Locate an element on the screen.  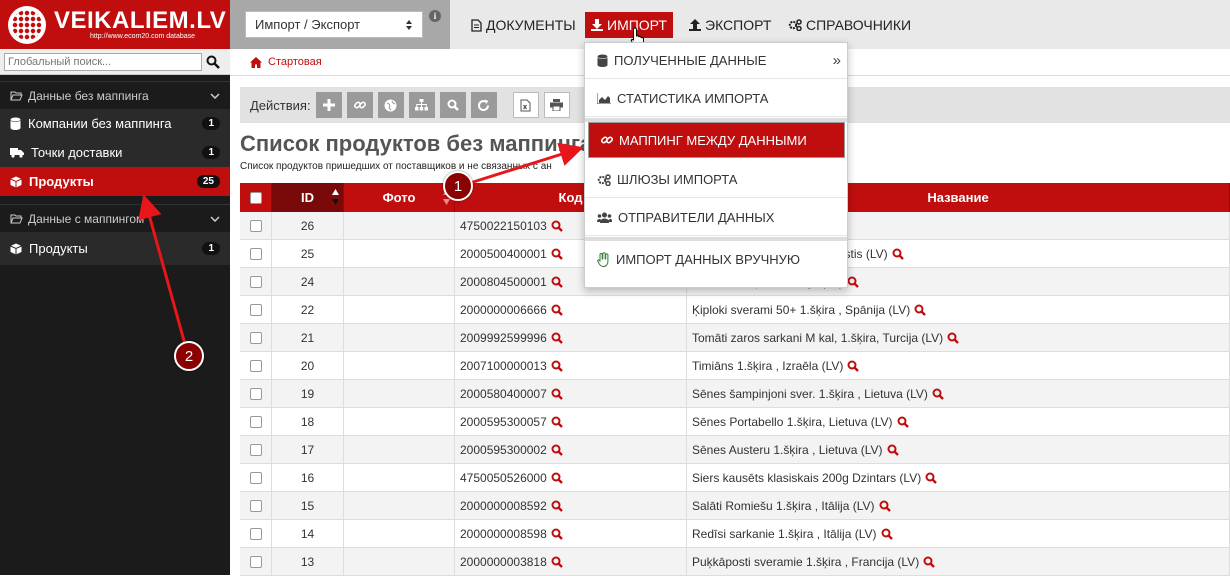
foto-cell is located at coordinates (399, 561).